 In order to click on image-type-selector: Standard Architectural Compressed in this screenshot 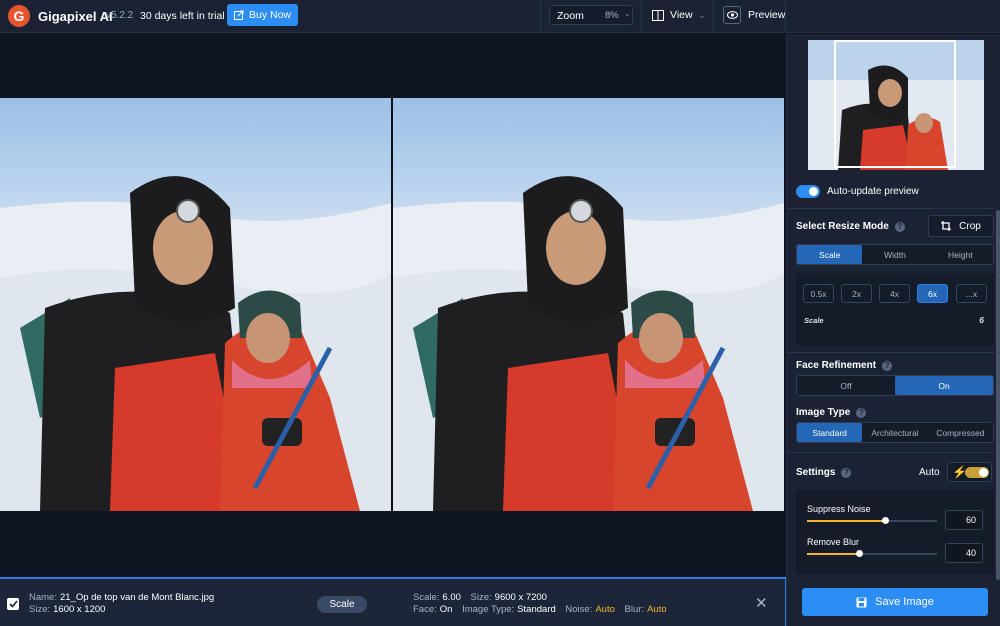, I will do `click(895, 432)`.